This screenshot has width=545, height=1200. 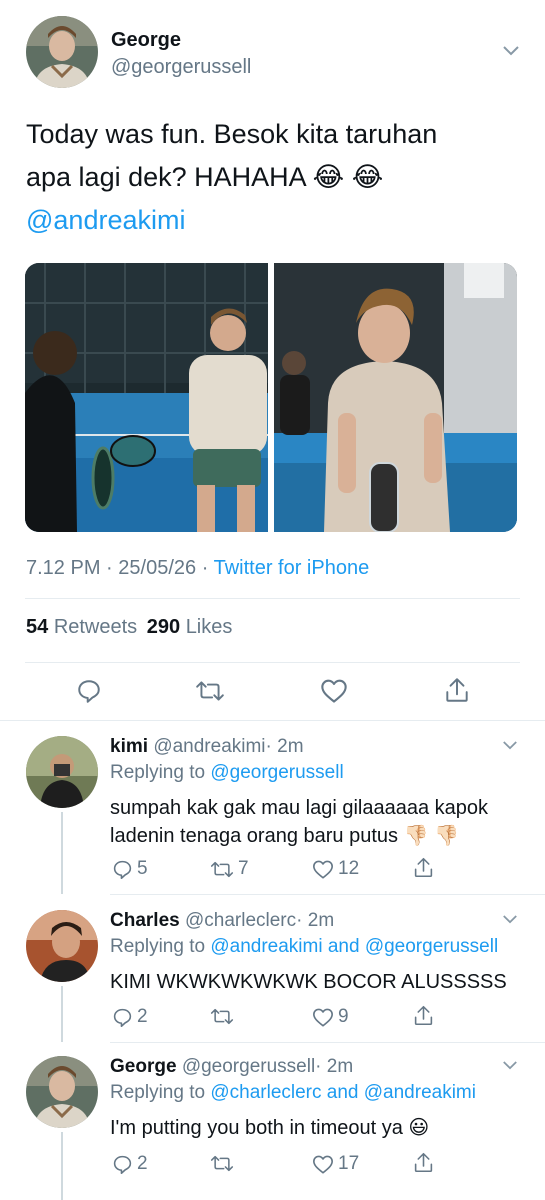 I want to click on reply-text-line-1: sumpah kak gak mau lagi gilaaaaaa kapok, so click(x=299, y=808).